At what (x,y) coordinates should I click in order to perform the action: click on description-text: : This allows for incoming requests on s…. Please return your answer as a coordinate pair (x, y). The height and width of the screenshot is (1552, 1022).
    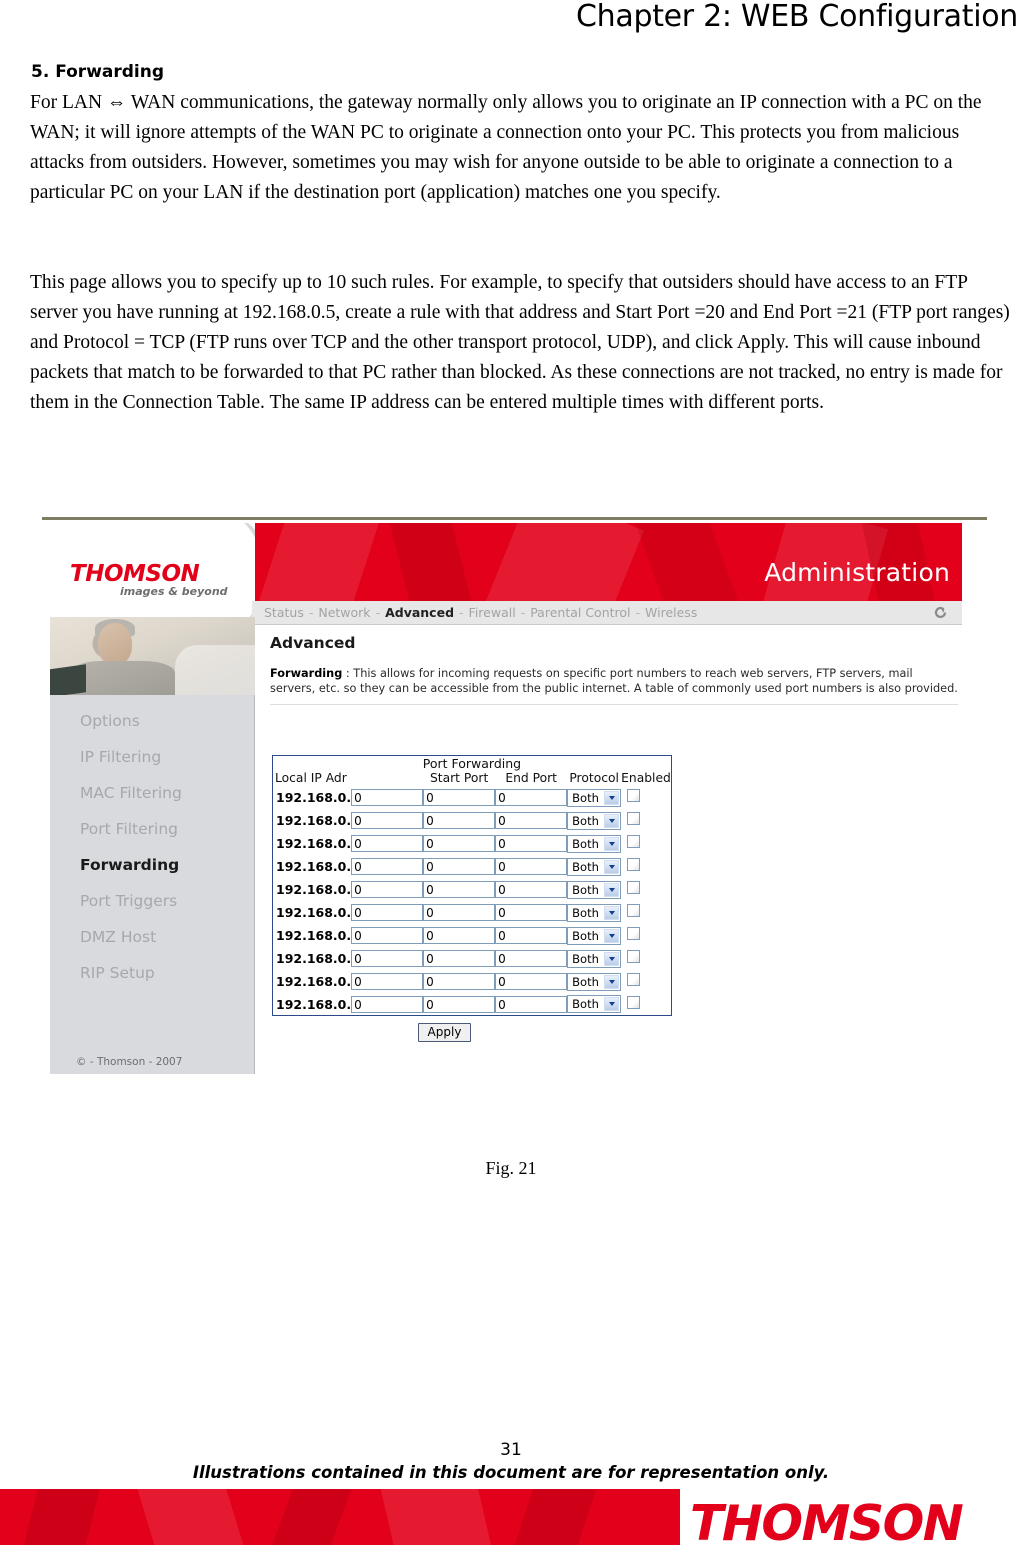
    Looking at the image, I should click on (614, 681).